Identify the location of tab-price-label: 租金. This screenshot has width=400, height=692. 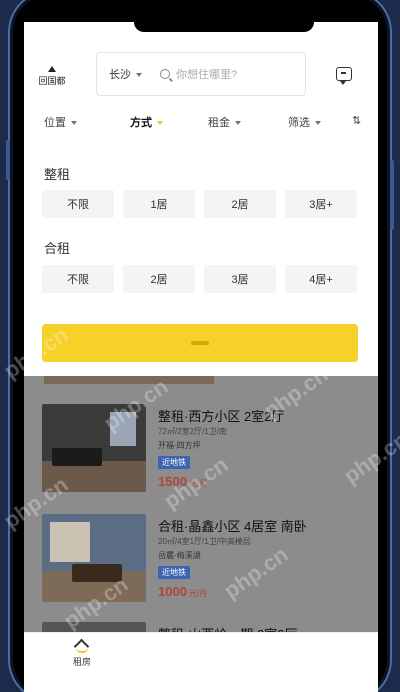
(219, 123).